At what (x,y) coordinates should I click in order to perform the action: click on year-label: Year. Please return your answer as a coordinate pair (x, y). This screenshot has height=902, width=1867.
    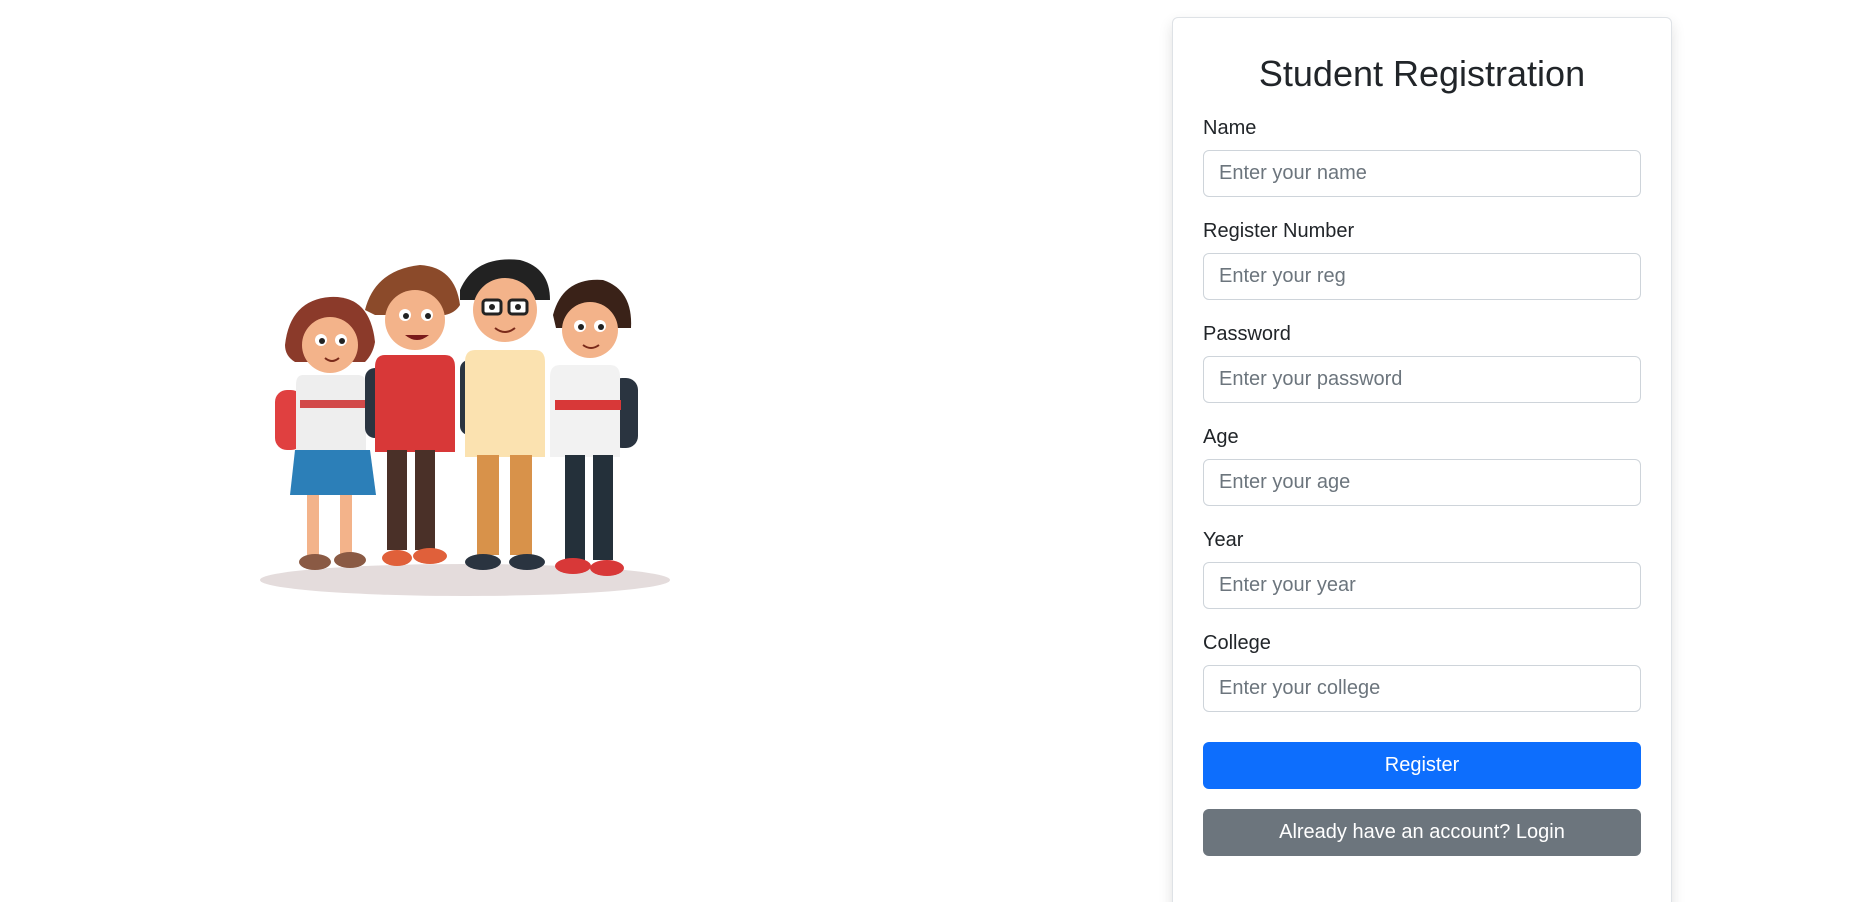
    Looking at the image, I should click on (1223, 540).